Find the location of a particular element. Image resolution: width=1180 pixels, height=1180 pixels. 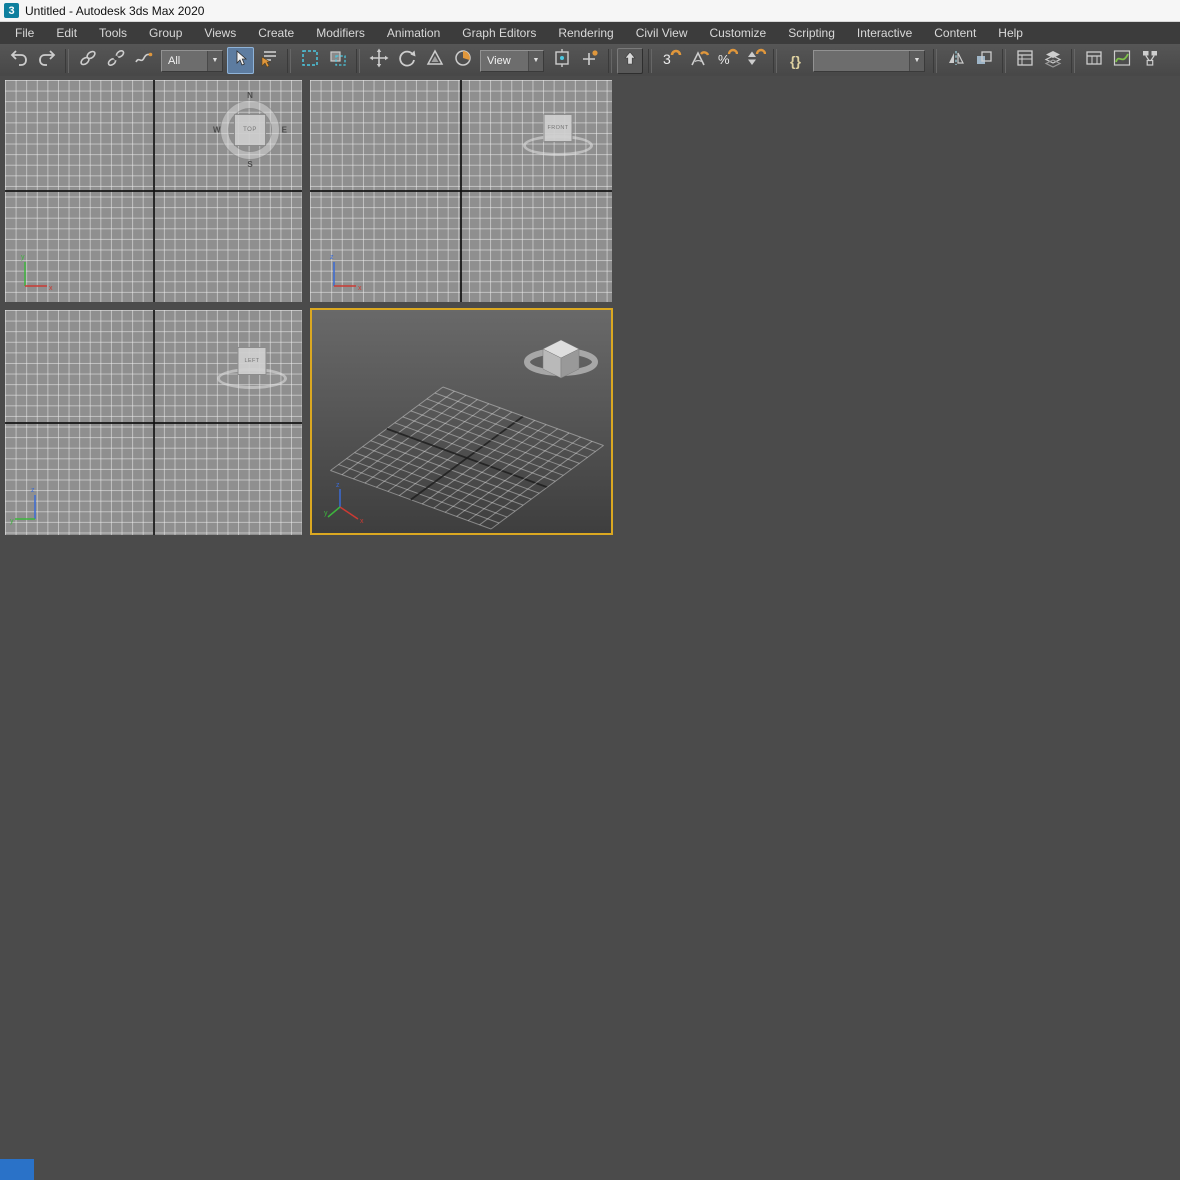

select-and-rotate-button is located at coordinates (406, 60).